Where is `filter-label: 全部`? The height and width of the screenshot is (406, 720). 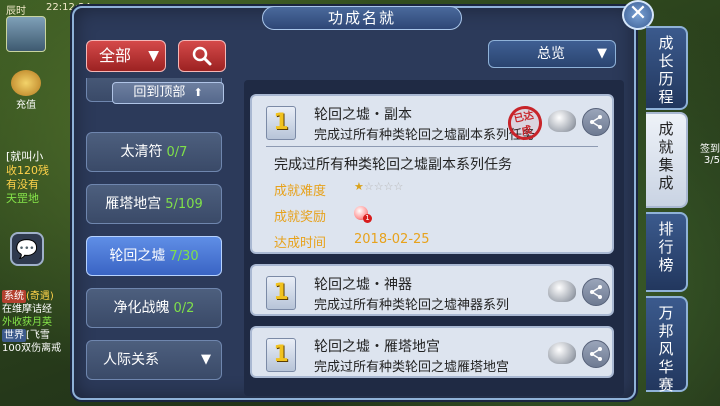 filter-label: 全部 is located at coordinates (115, 55).